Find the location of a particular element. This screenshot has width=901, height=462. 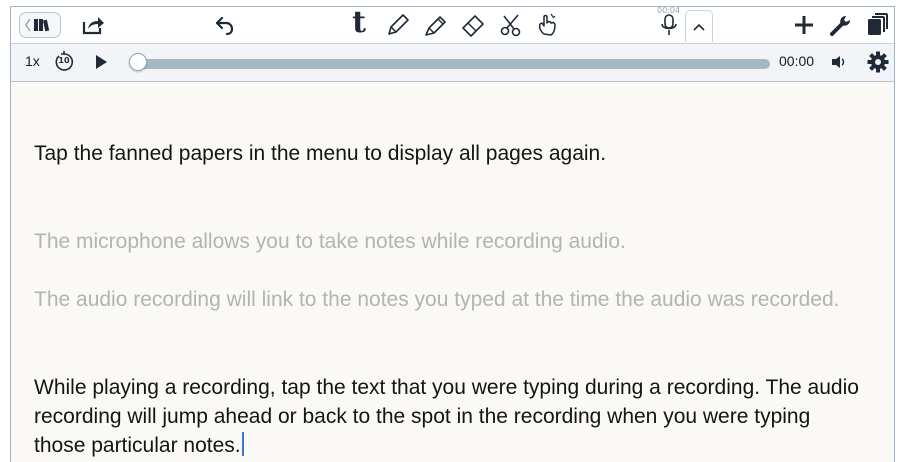

tools-button is located at coordinates (841, 25).